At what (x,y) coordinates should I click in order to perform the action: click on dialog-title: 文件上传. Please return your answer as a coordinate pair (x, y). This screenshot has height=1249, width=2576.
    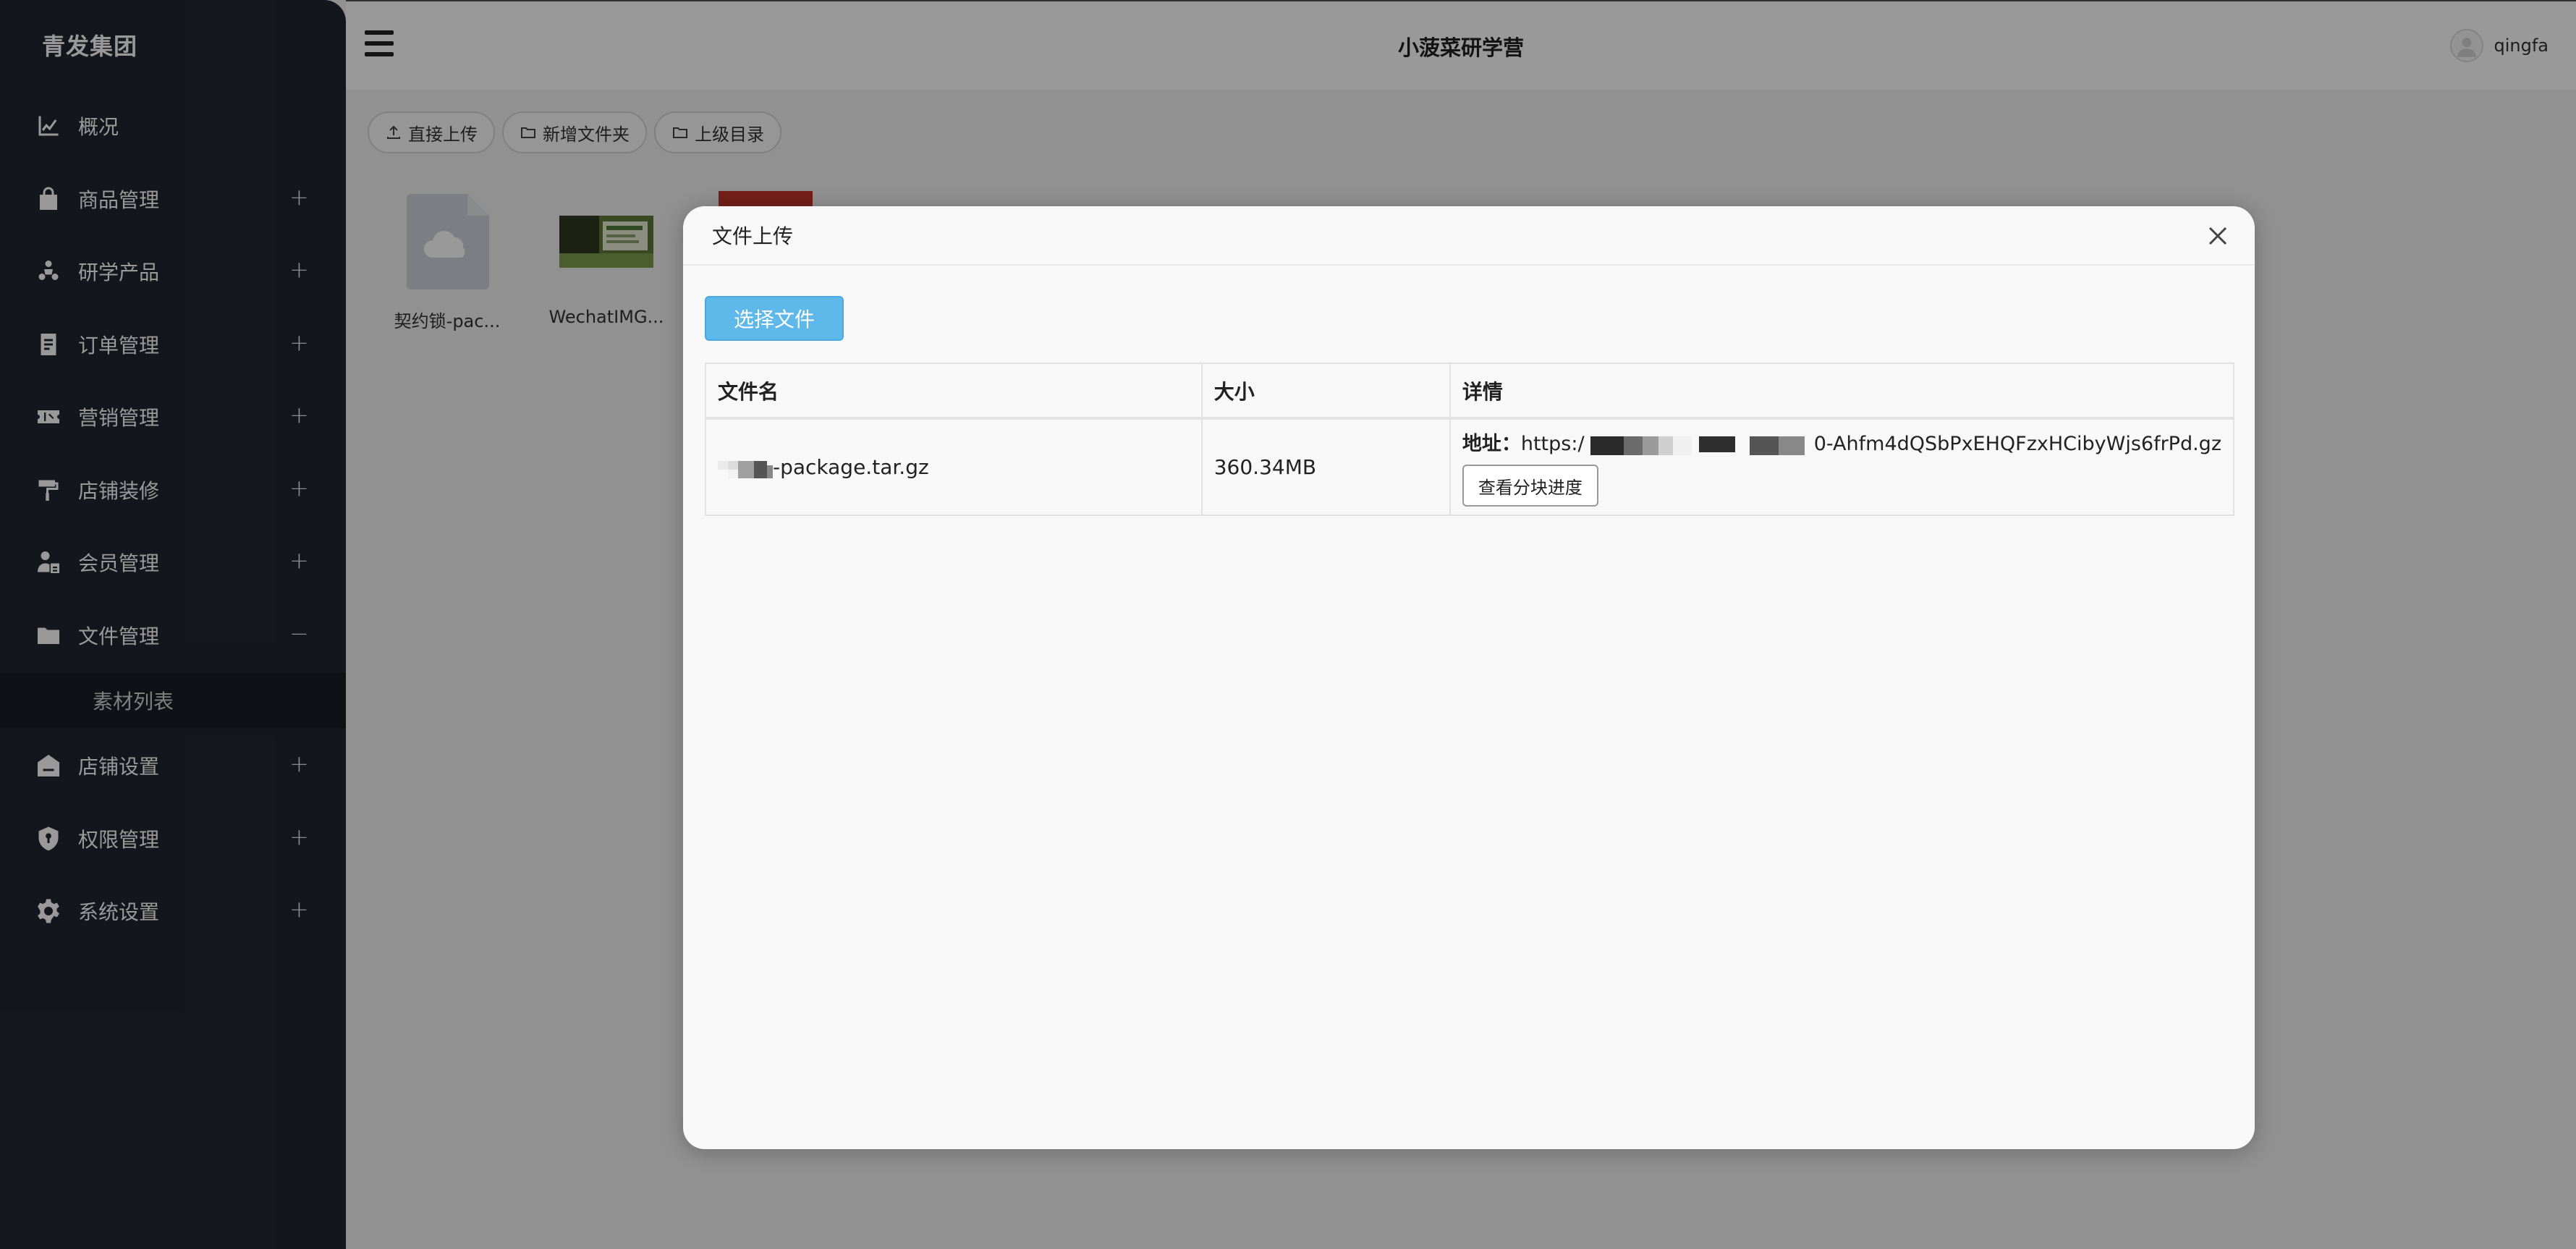
    Looking at the image, I should click on (753, 236).